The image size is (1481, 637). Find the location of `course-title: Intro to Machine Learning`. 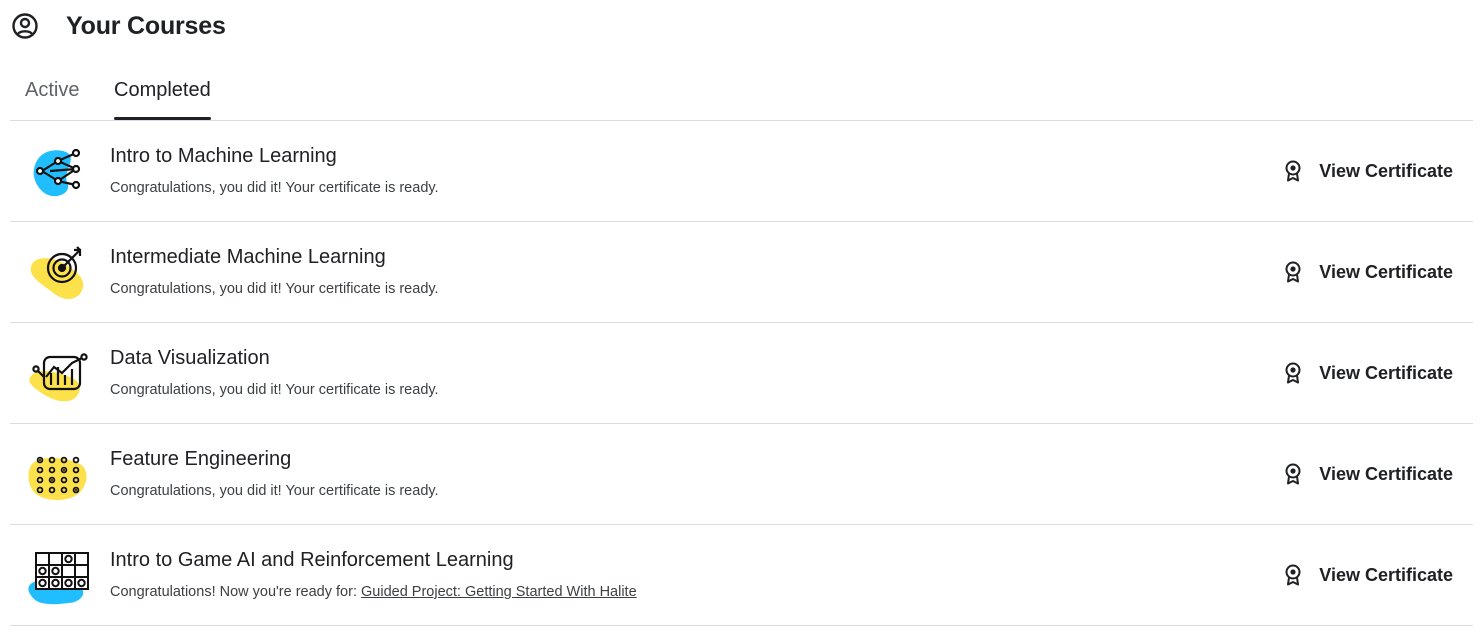

course-title: Intro to Machine Learning is located at coordinates (223, 156).